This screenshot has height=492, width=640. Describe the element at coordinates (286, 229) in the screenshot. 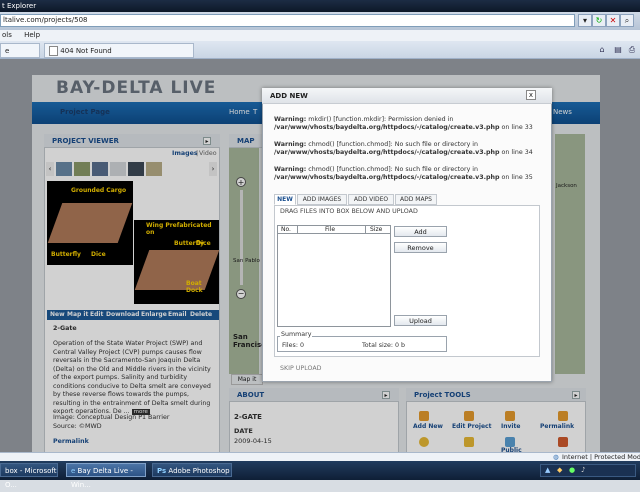

I see `col-no: No.` at that location.